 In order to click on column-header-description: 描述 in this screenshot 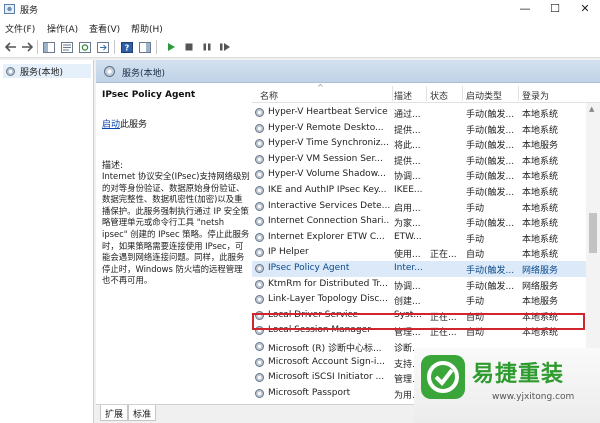, I will do `click(403, 95)`.